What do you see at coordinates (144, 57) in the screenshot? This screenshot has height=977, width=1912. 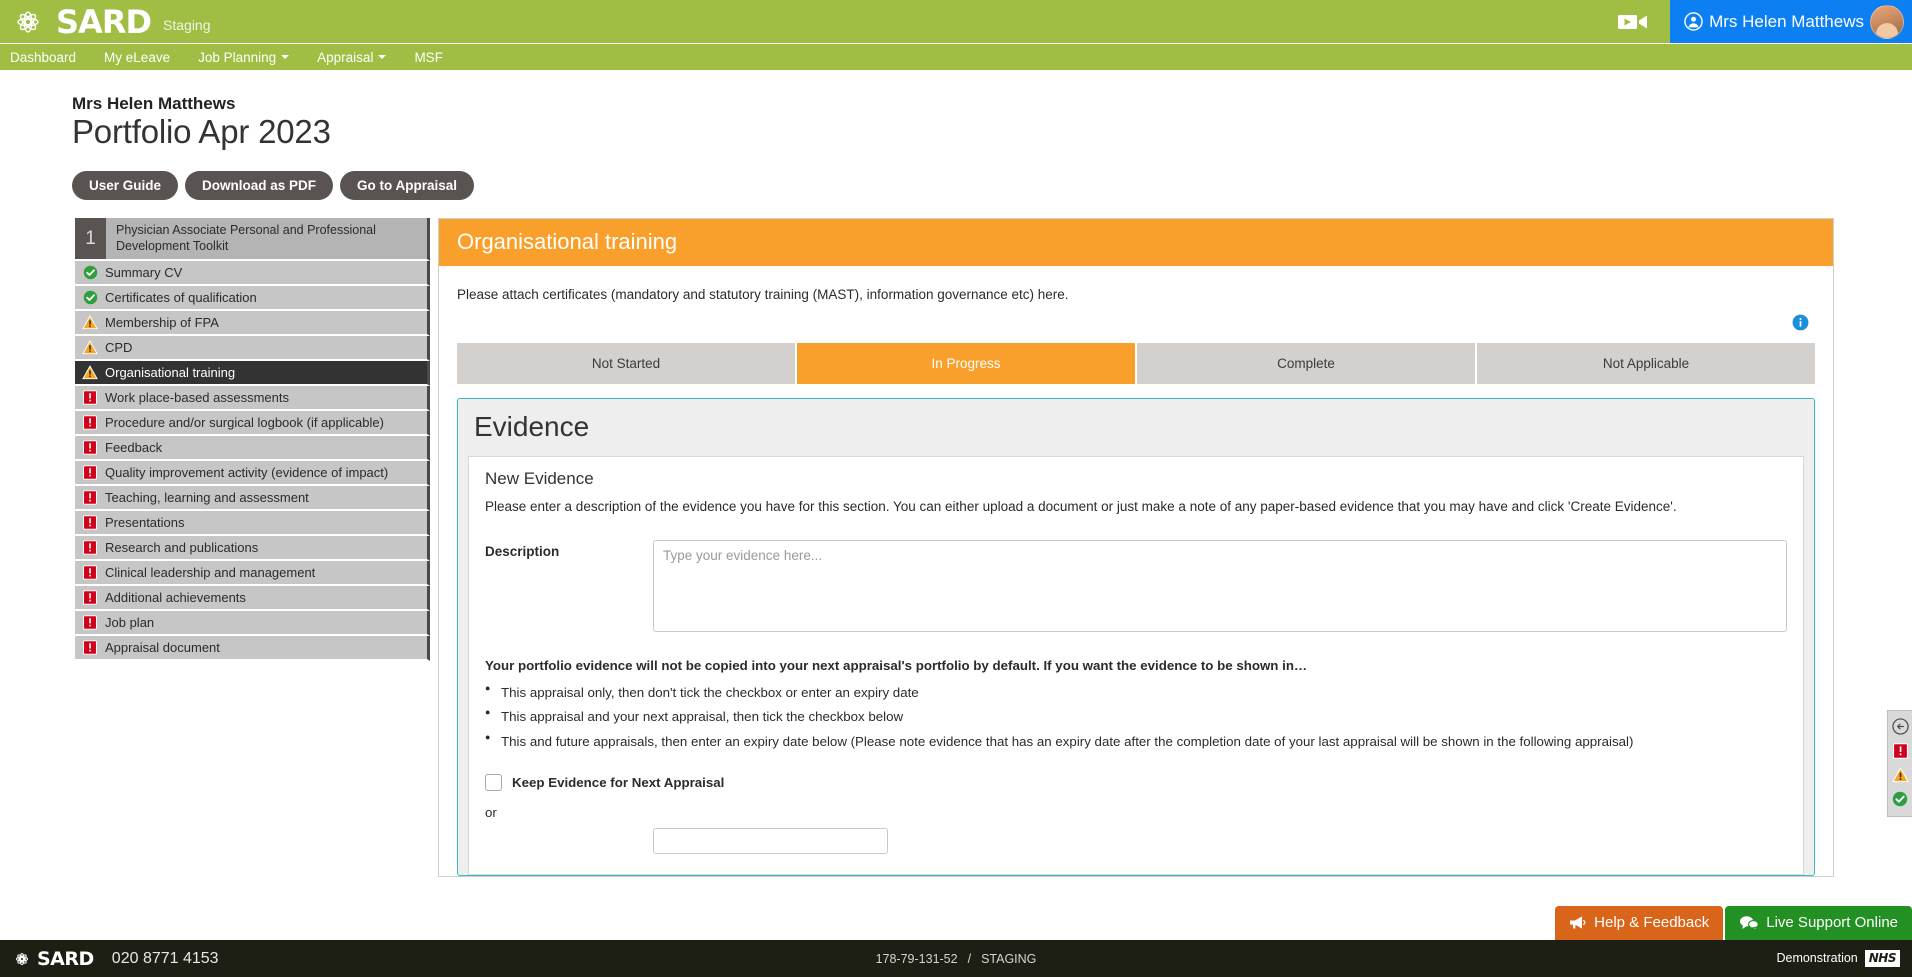 I see `nav-item-my-eleave: My eLeave` at bounding box center [144, 57].